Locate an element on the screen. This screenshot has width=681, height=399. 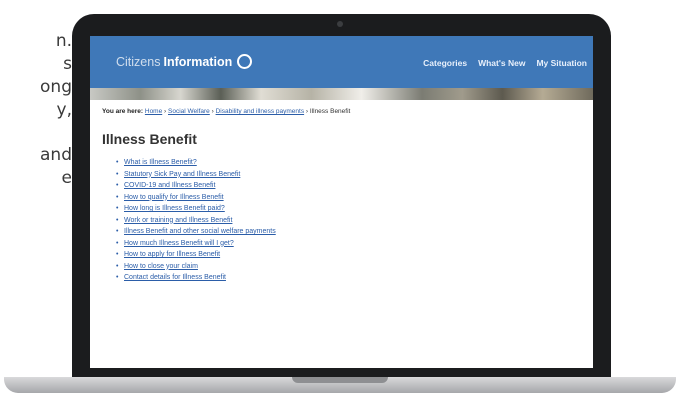
contents-link: How to close your claim is located at coordinates (161, 266).